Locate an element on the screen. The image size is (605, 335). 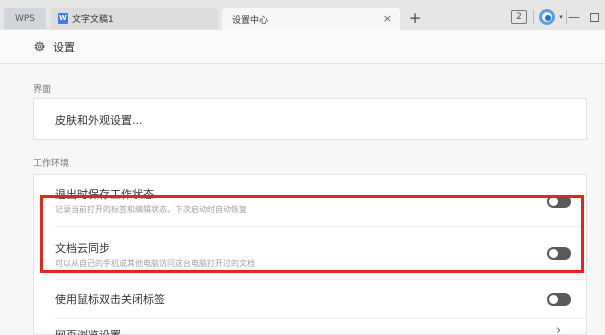
maximize-icon is located at coordinates (594, 17).